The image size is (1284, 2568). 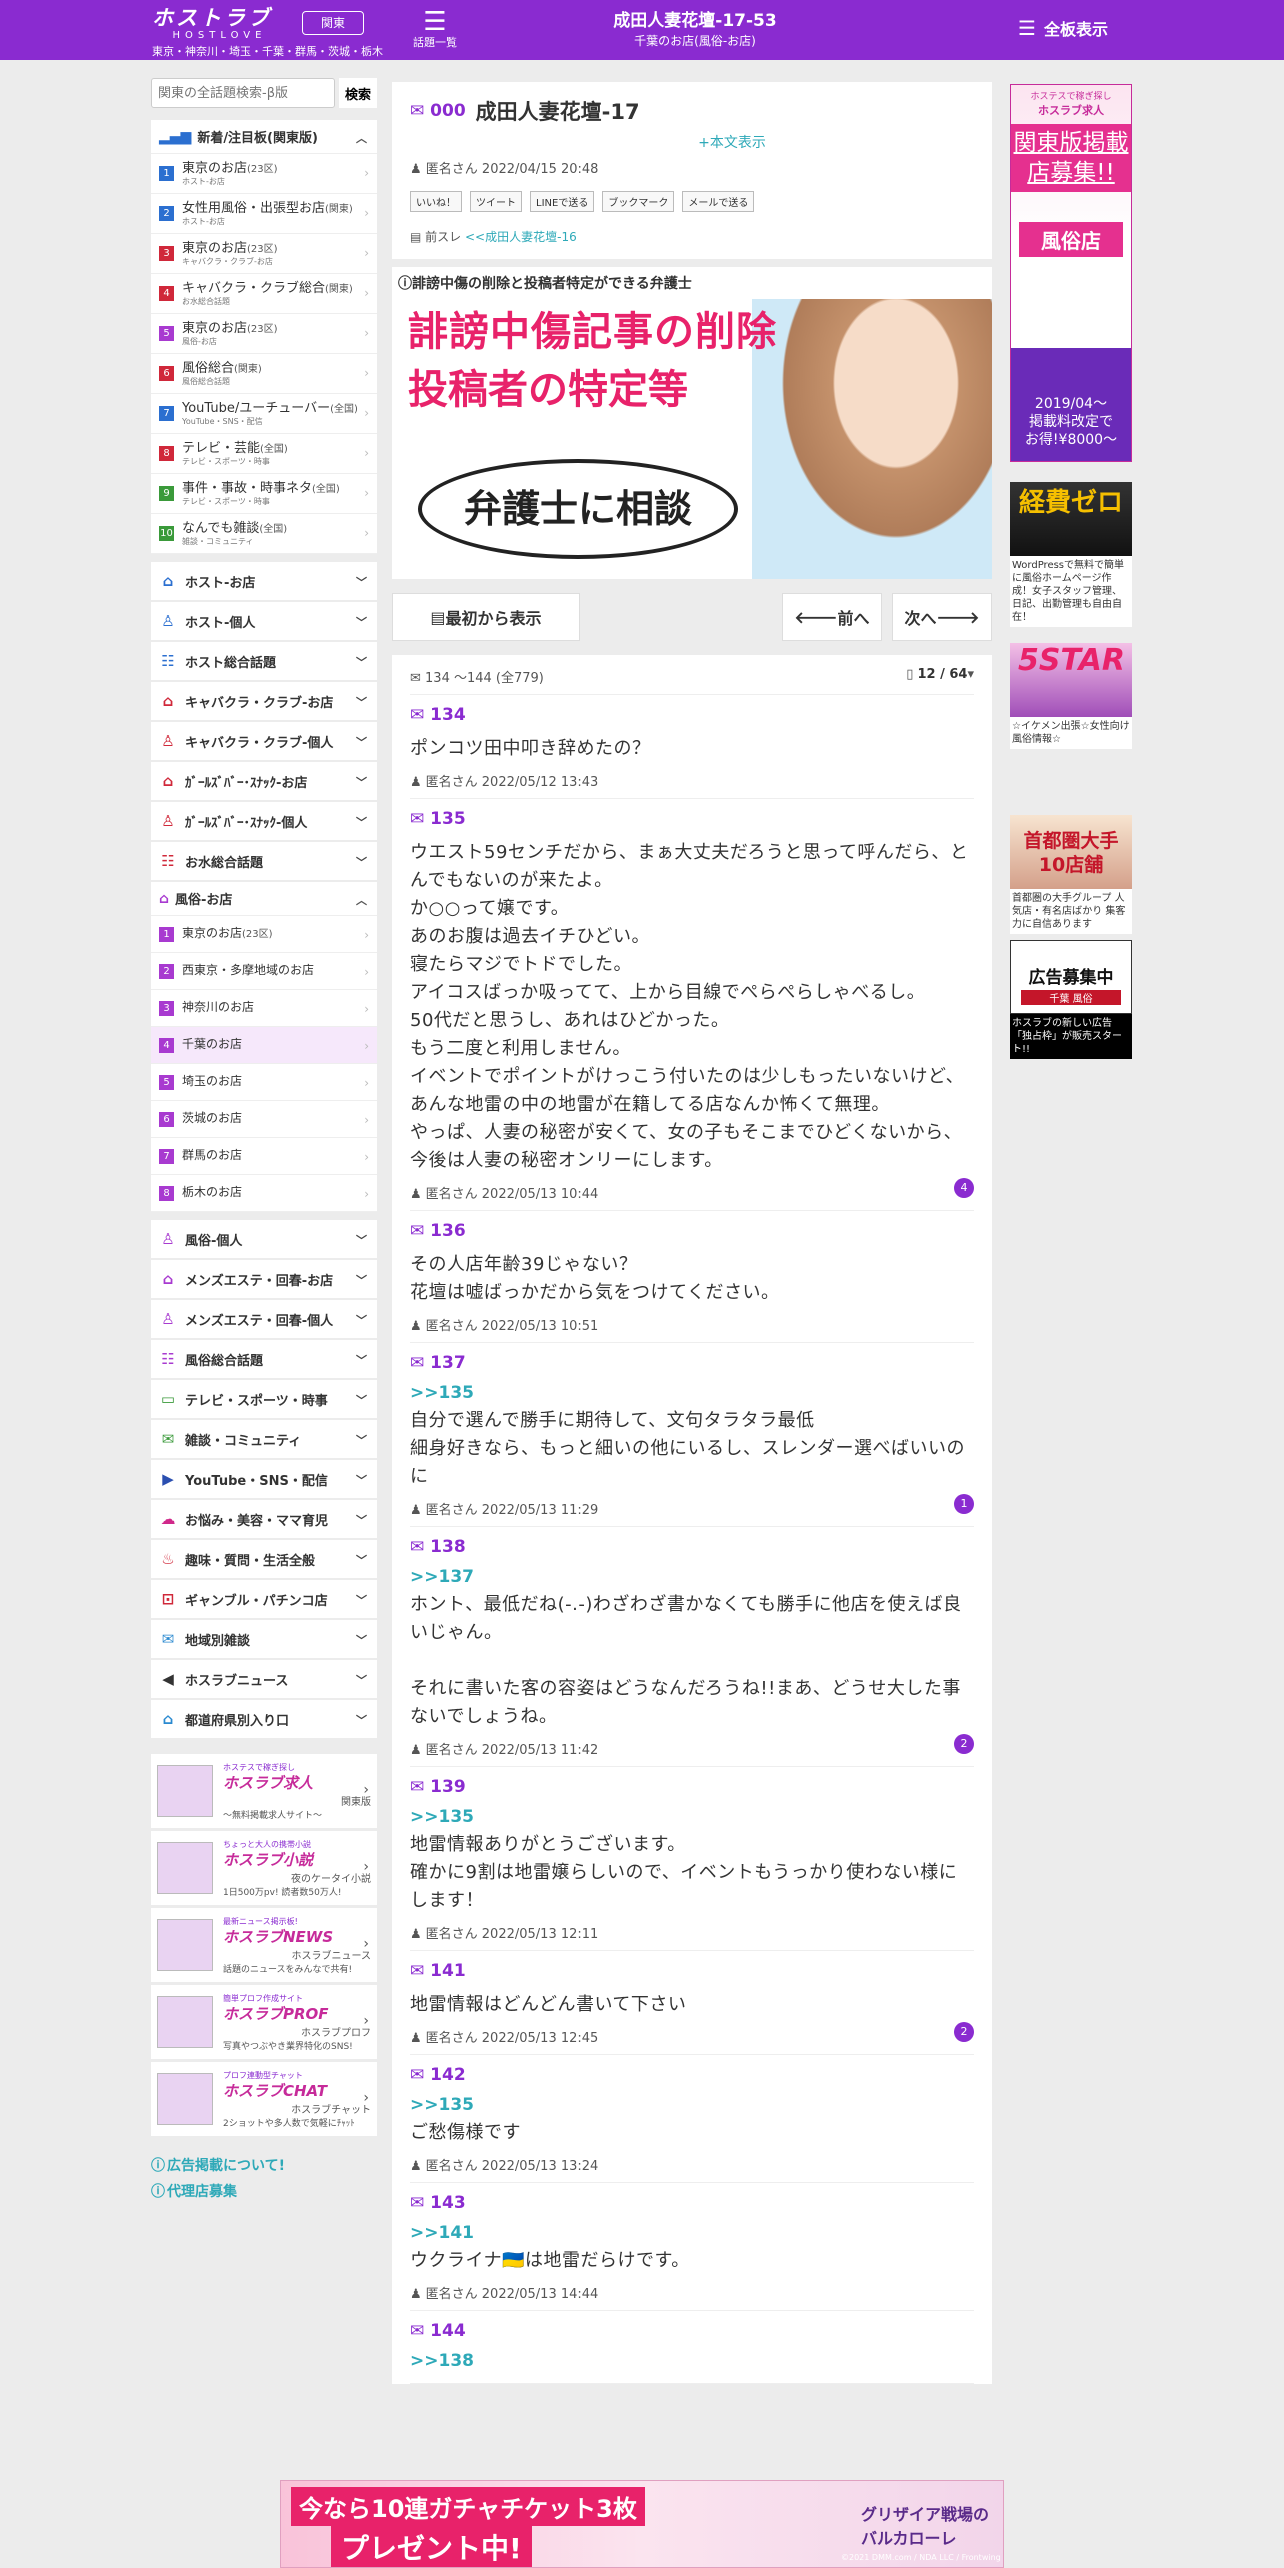 What do you see at coordinates (692, 1363) in the screenshot?
I see `post-number: ✉ 137` at bounding box center [692, 1363].